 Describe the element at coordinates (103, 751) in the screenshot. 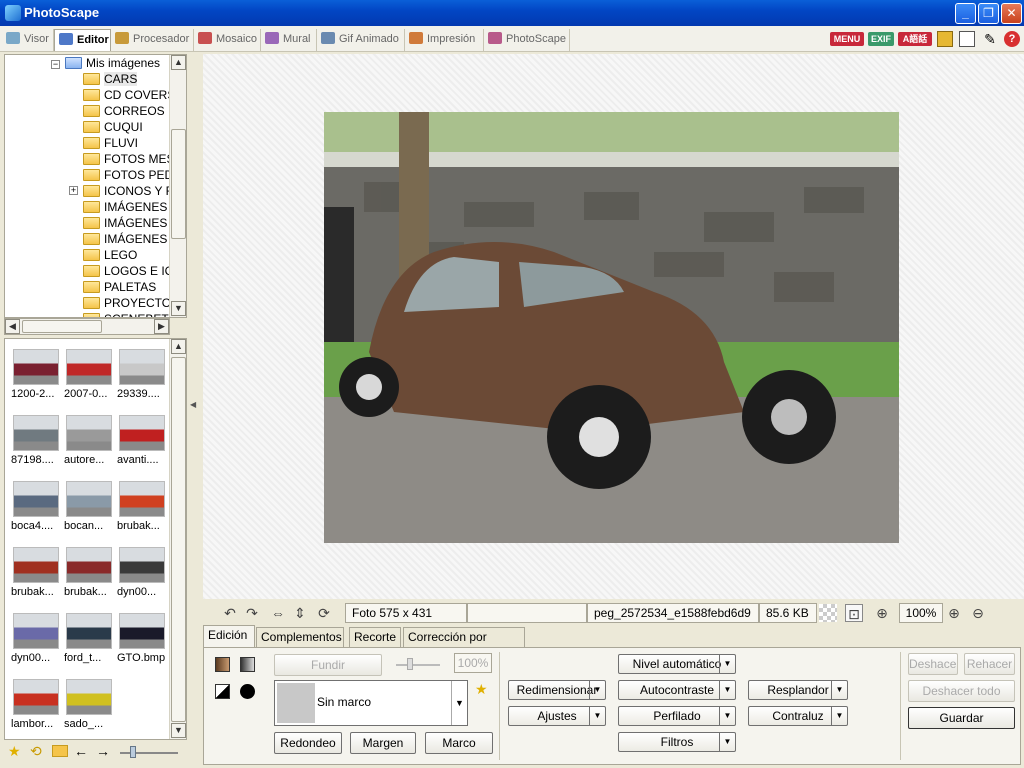

I see `forward-icon: →` at that location.